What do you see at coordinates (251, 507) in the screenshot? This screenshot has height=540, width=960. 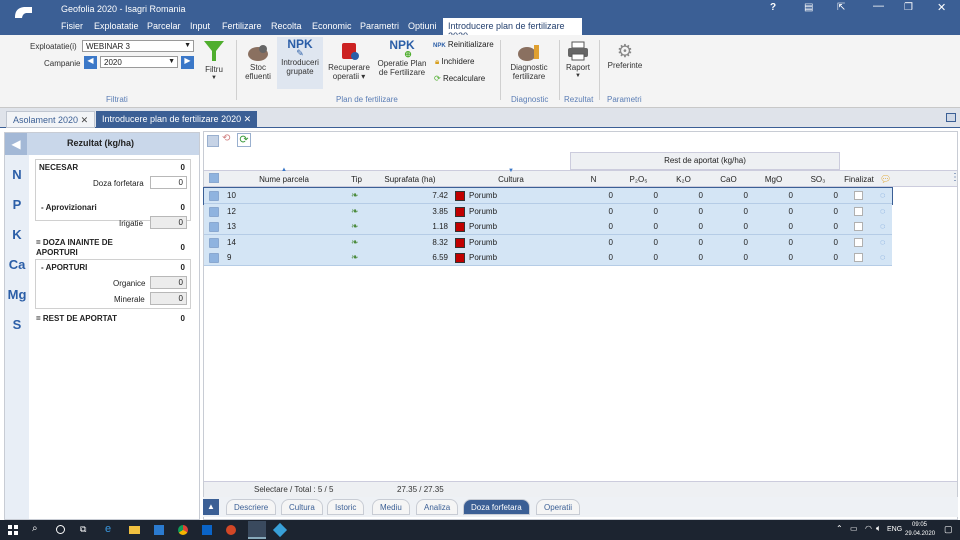 I see `tab-descriere: Descriere` at bounding box center [251, 507].